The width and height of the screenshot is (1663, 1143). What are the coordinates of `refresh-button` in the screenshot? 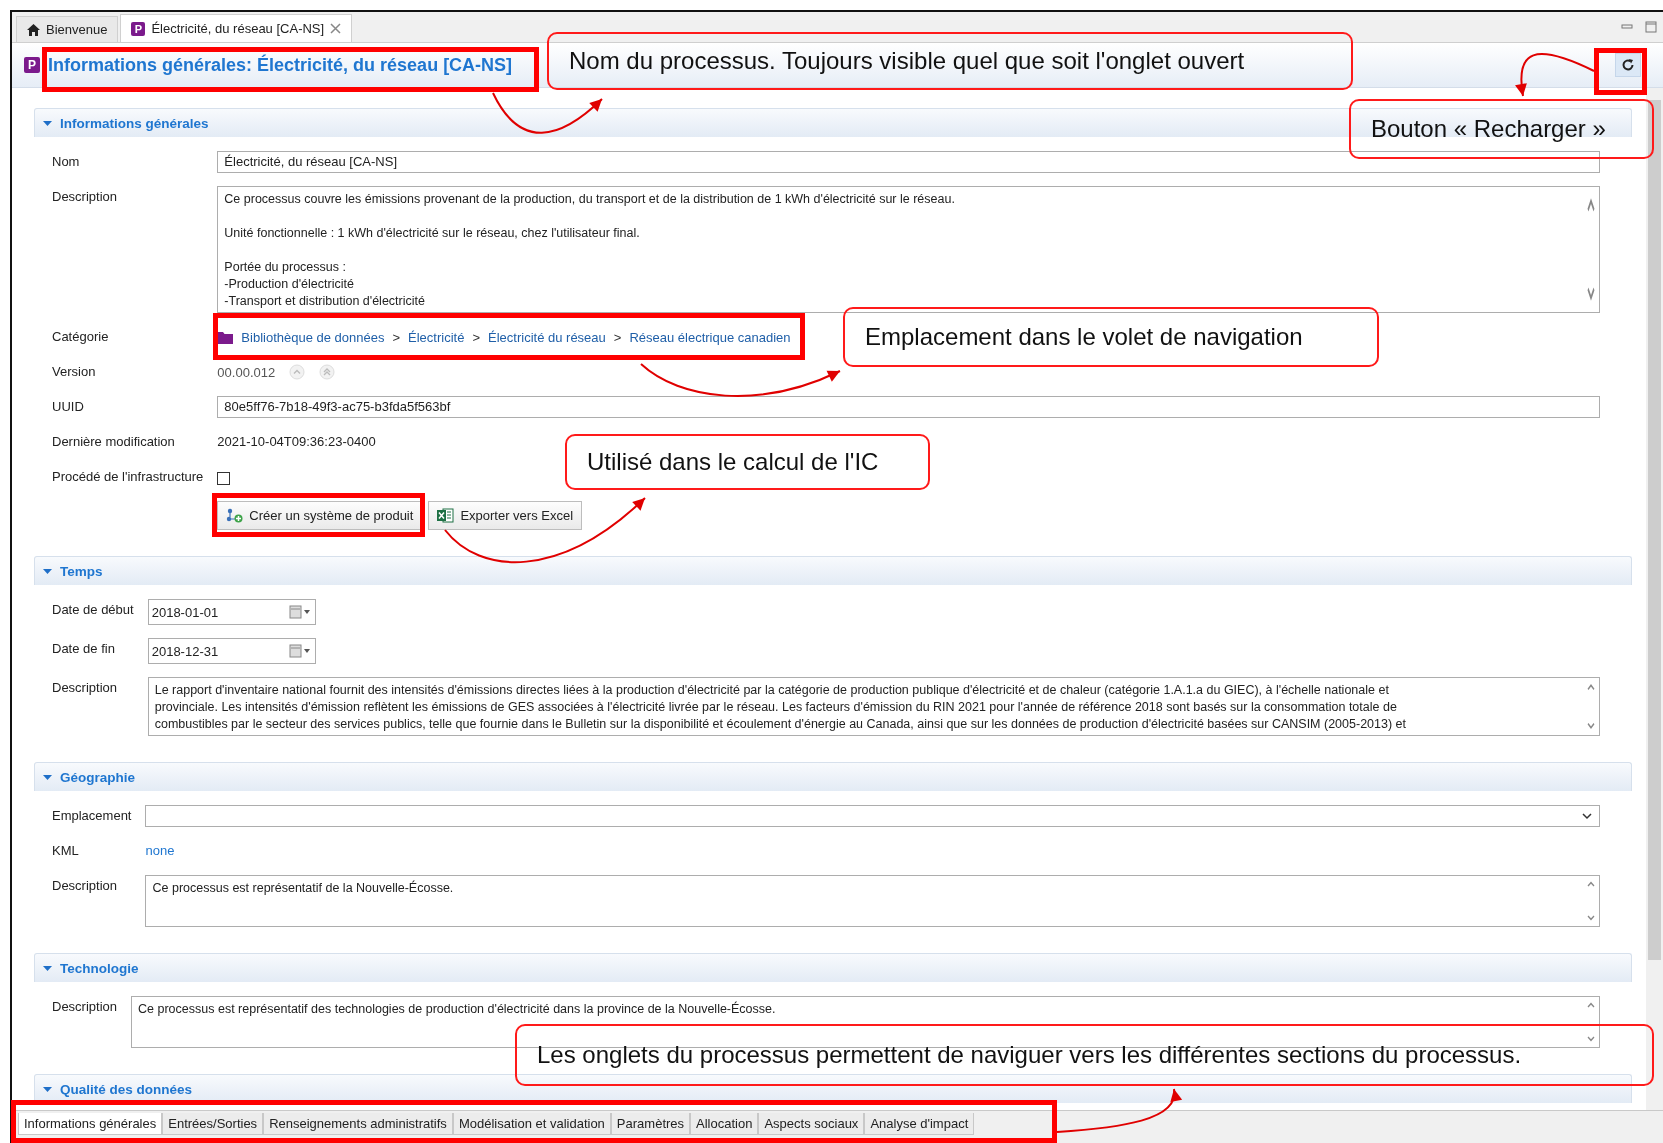 It's located at (1628, 65).